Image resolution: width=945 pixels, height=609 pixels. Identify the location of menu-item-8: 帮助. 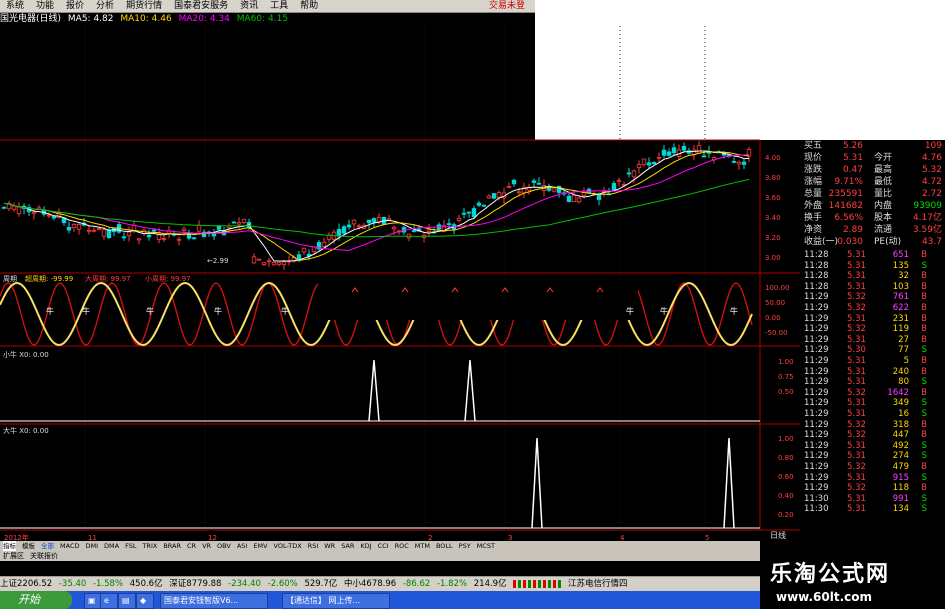
(309, 6).